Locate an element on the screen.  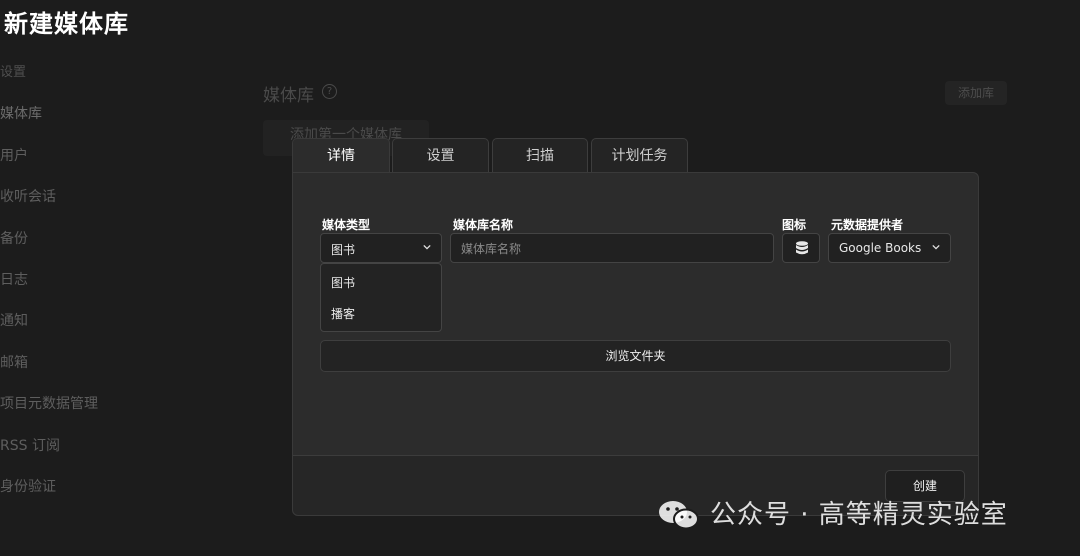
media-type-label: 媒体类型 is located at coordinates (346, 225).